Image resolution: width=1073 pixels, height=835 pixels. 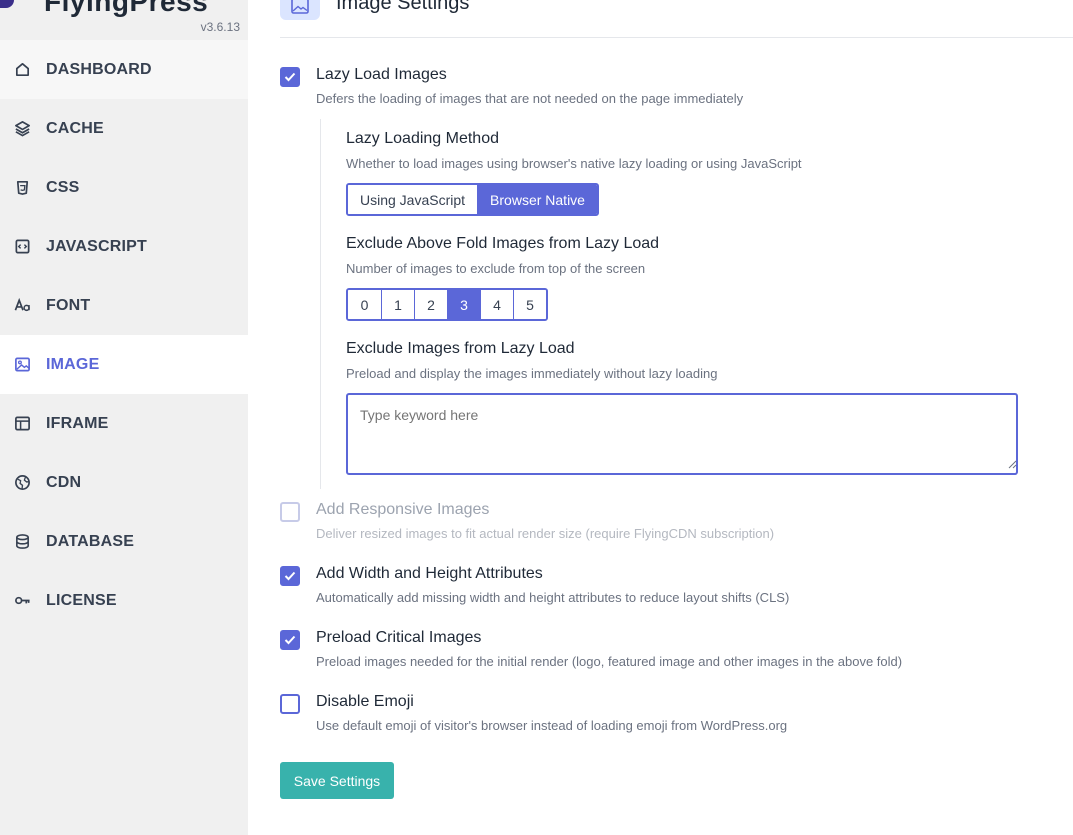 I want to click on sidebar-item-image: IMAGE, so click(x=124, y=364).